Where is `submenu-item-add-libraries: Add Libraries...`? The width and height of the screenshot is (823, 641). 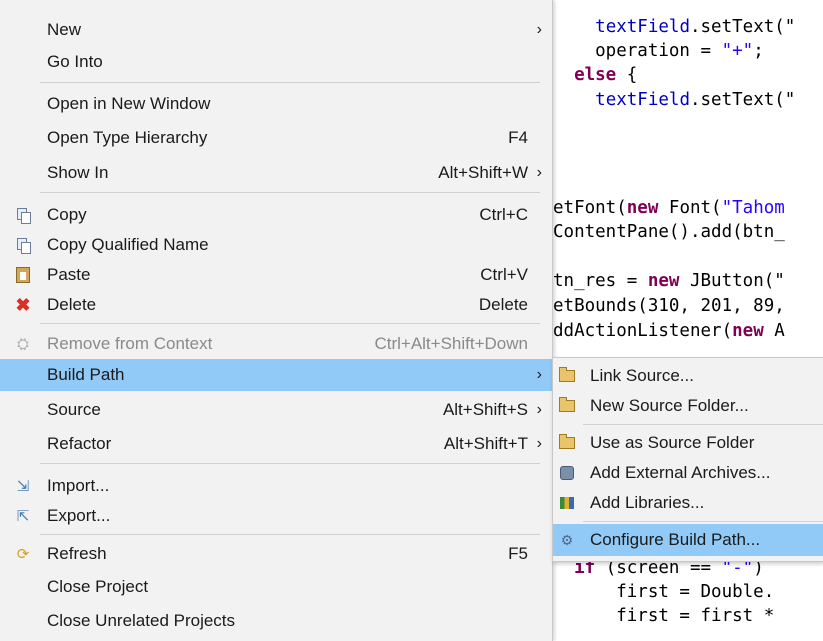
submenu-item-add-libraries: Add Libraries... is located at coordinates (688, 503).